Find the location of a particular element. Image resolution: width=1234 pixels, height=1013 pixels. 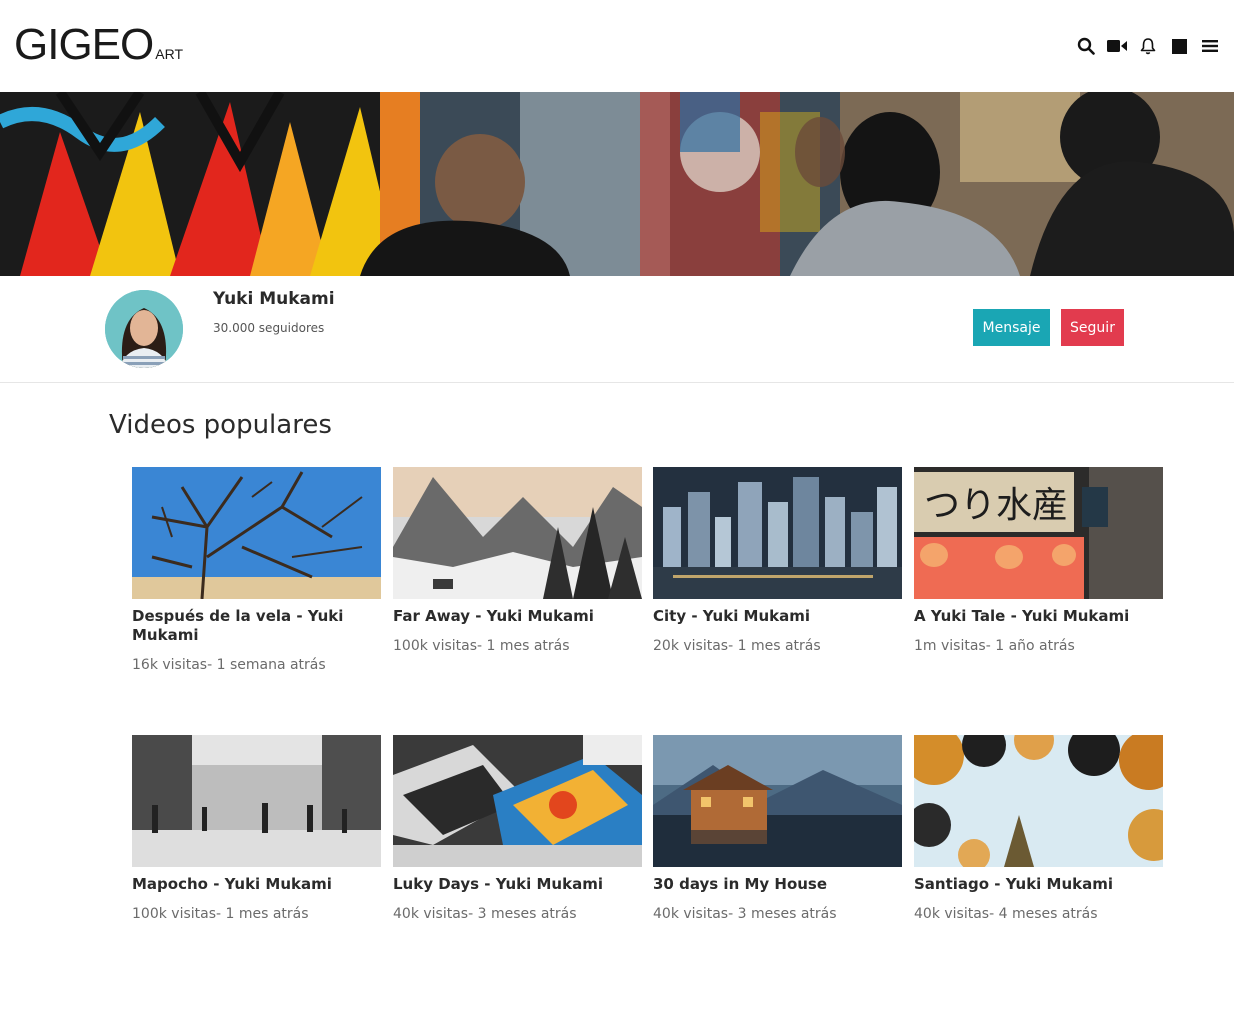

video-title: City - Yuki Mukami is located at coordinates (777, 616).